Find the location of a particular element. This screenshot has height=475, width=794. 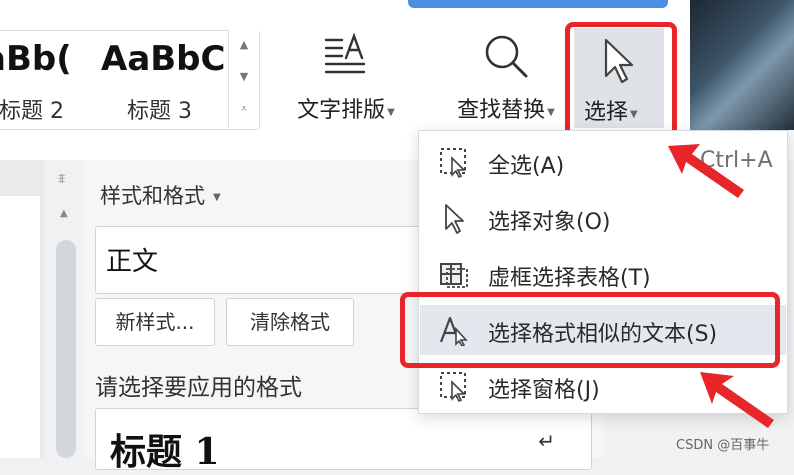

arrow-to-similar-format-icon is located at coordinates (737, 400).